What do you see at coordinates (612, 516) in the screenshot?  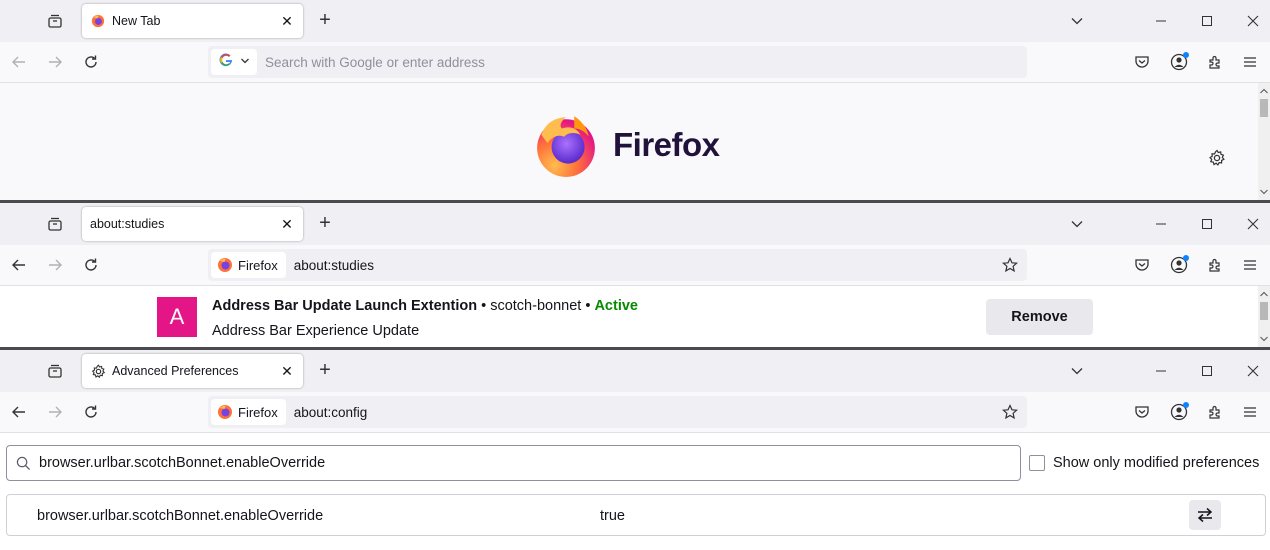 I see `pref-value: true` at bounding box center [612, 516].